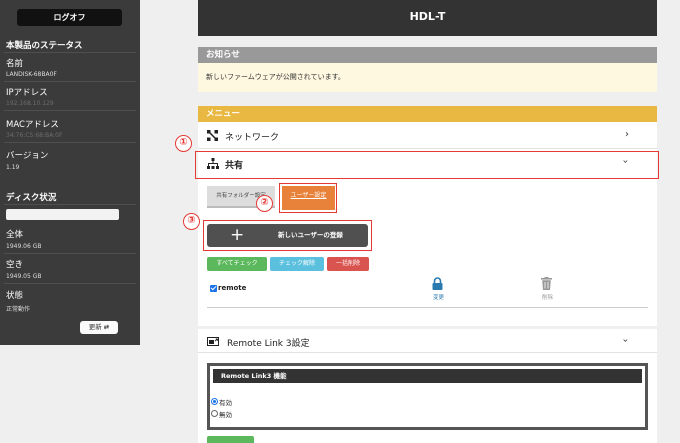  I want to click on refresh-icon: ⇄, so click(106, 327).